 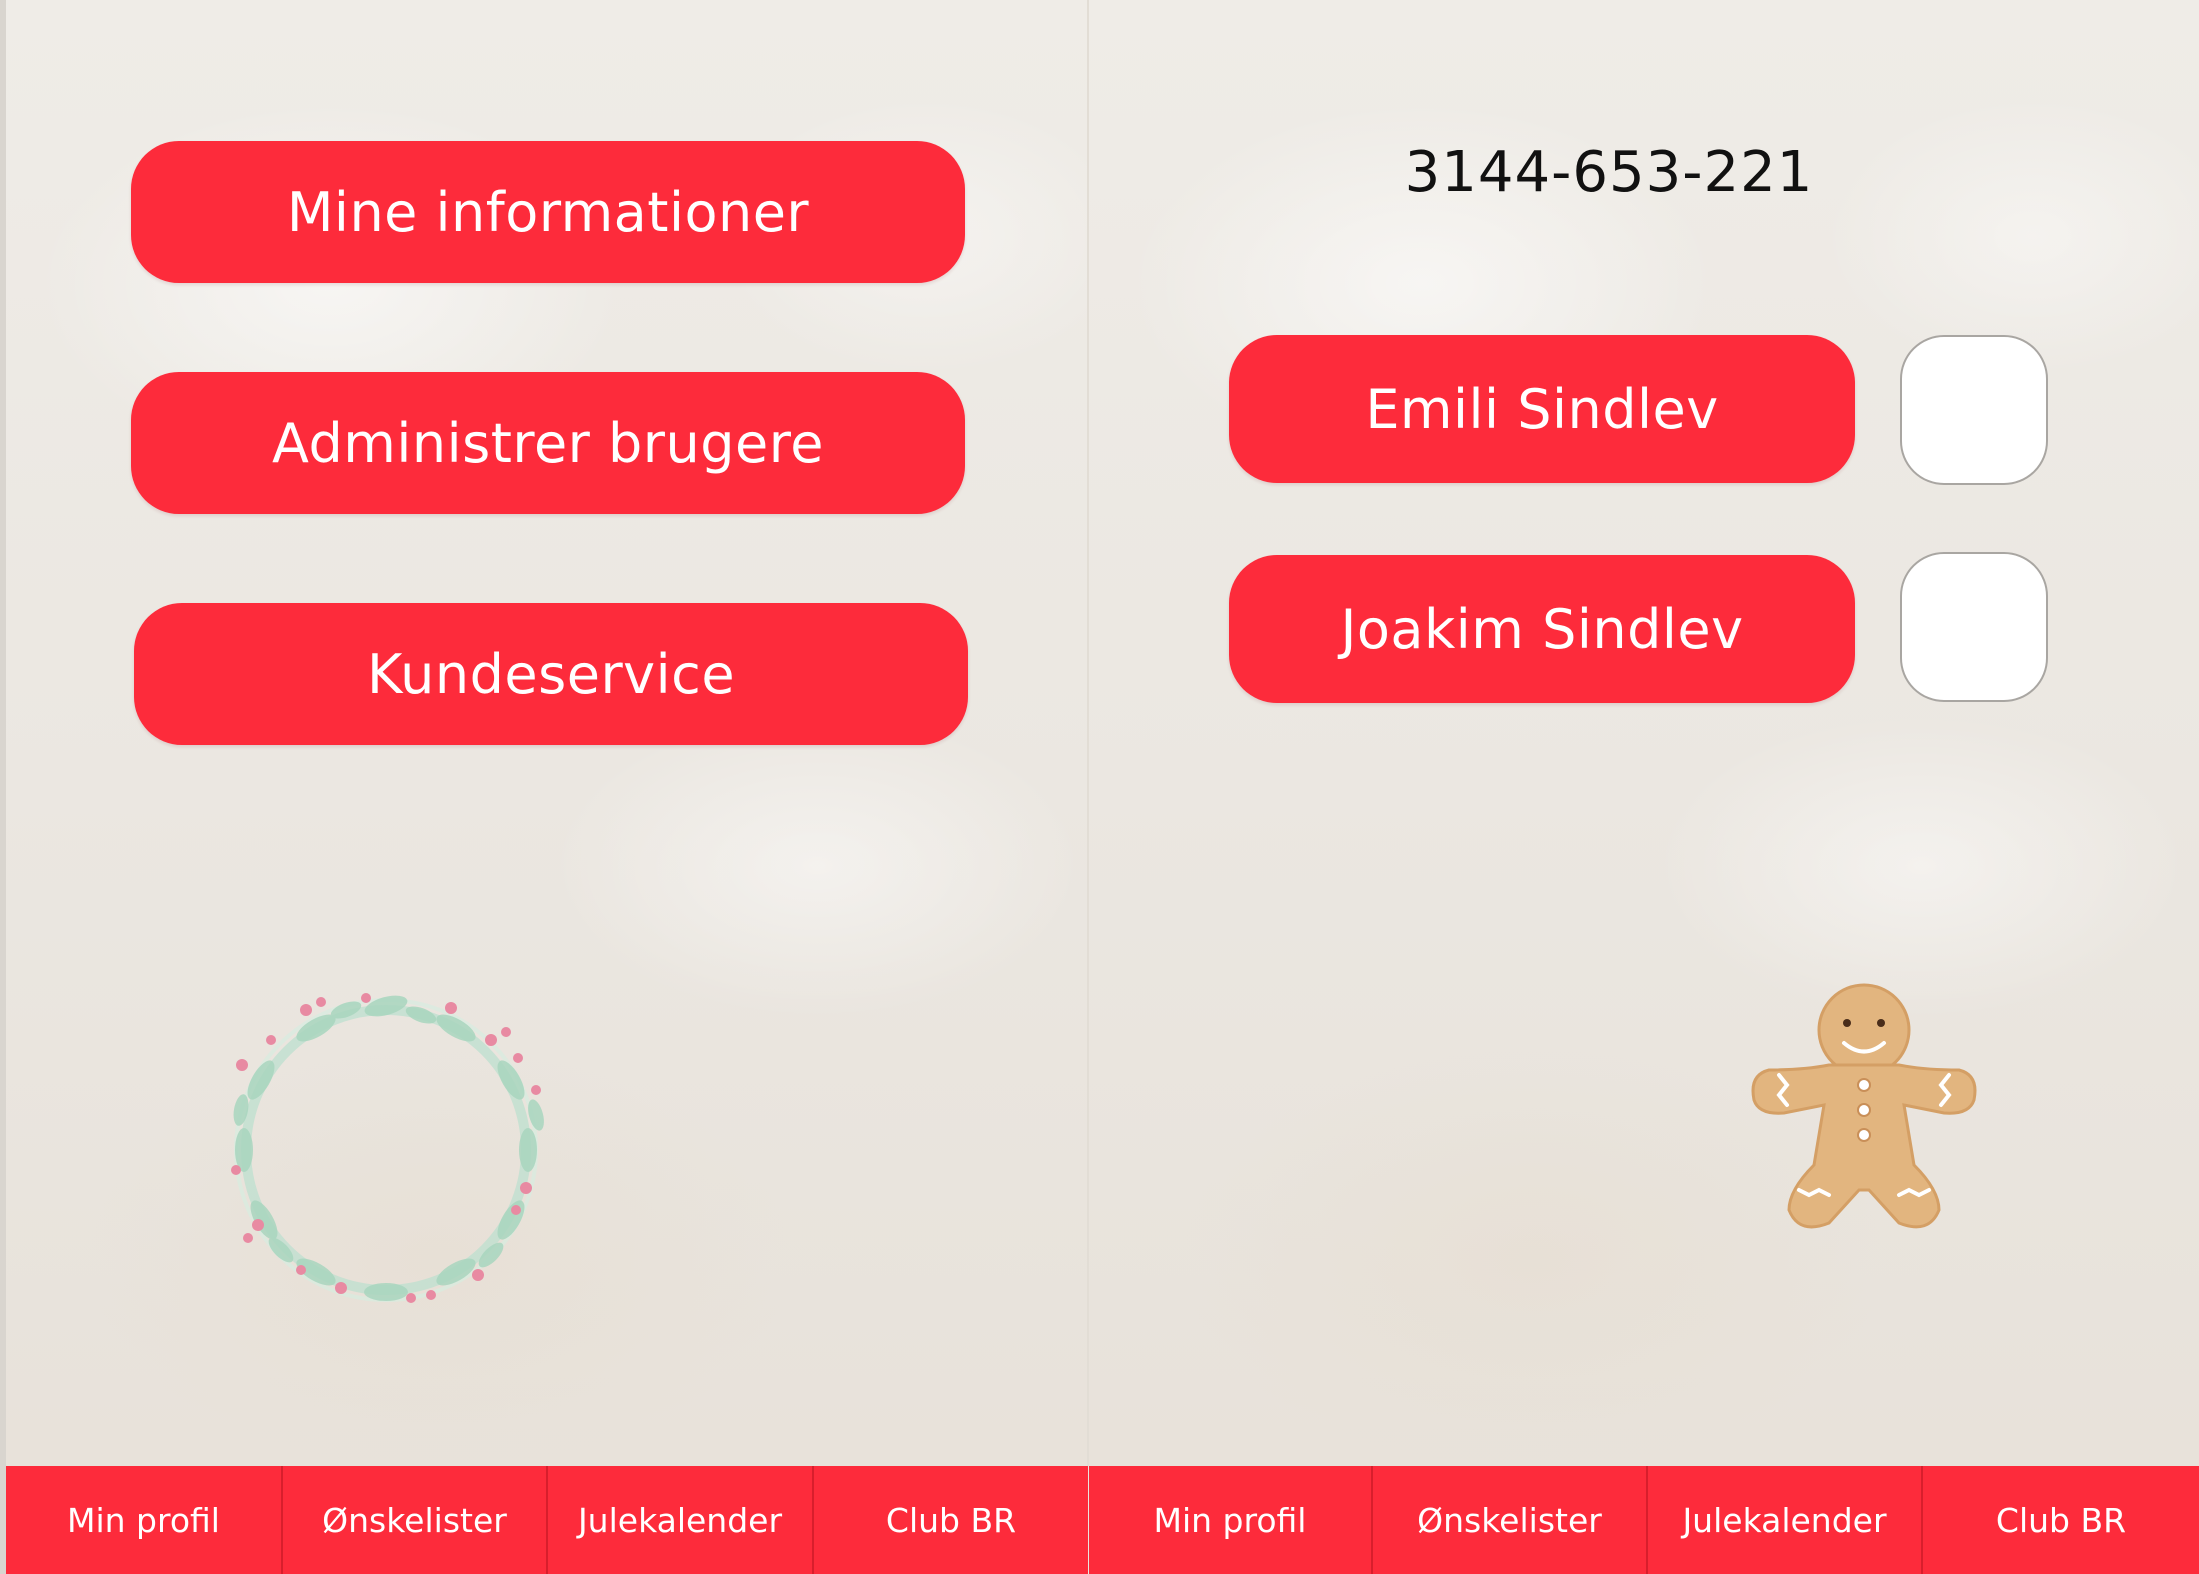 I want to click on administrer-brugere-button: Administrer brugere, so click(x=548, y=443).